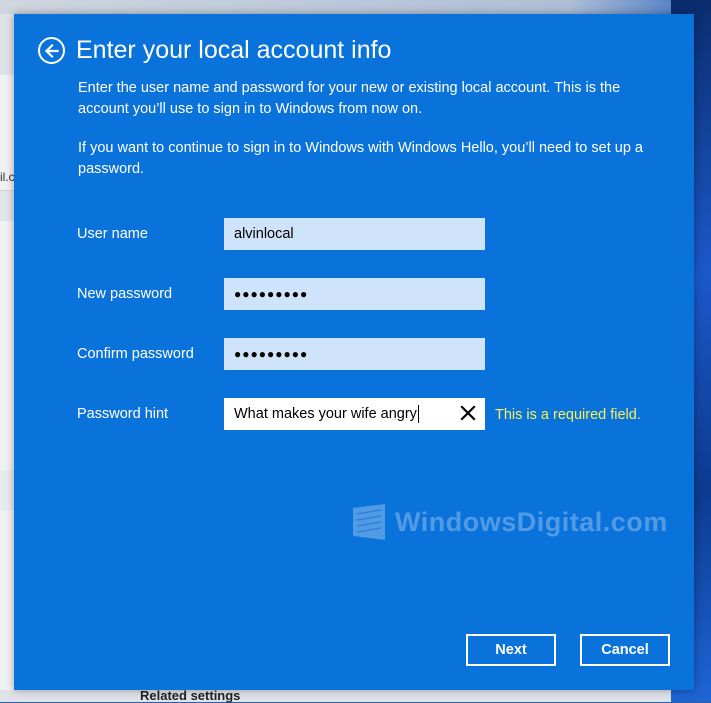 The image size is (711, 703). I want to click on background-email-text: il.c, so click(7, 177).